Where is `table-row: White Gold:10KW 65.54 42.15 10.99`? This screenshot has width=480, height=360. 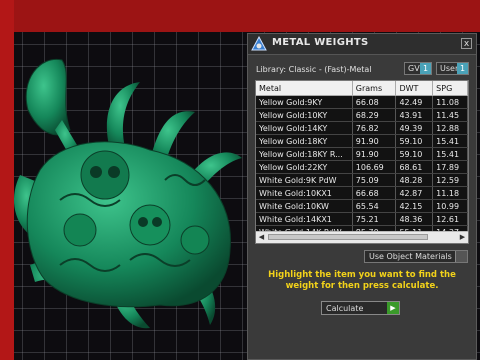 table-row: White Gold:10KW 65.54 42.15 10.99 is located at coordinates (362, 206).